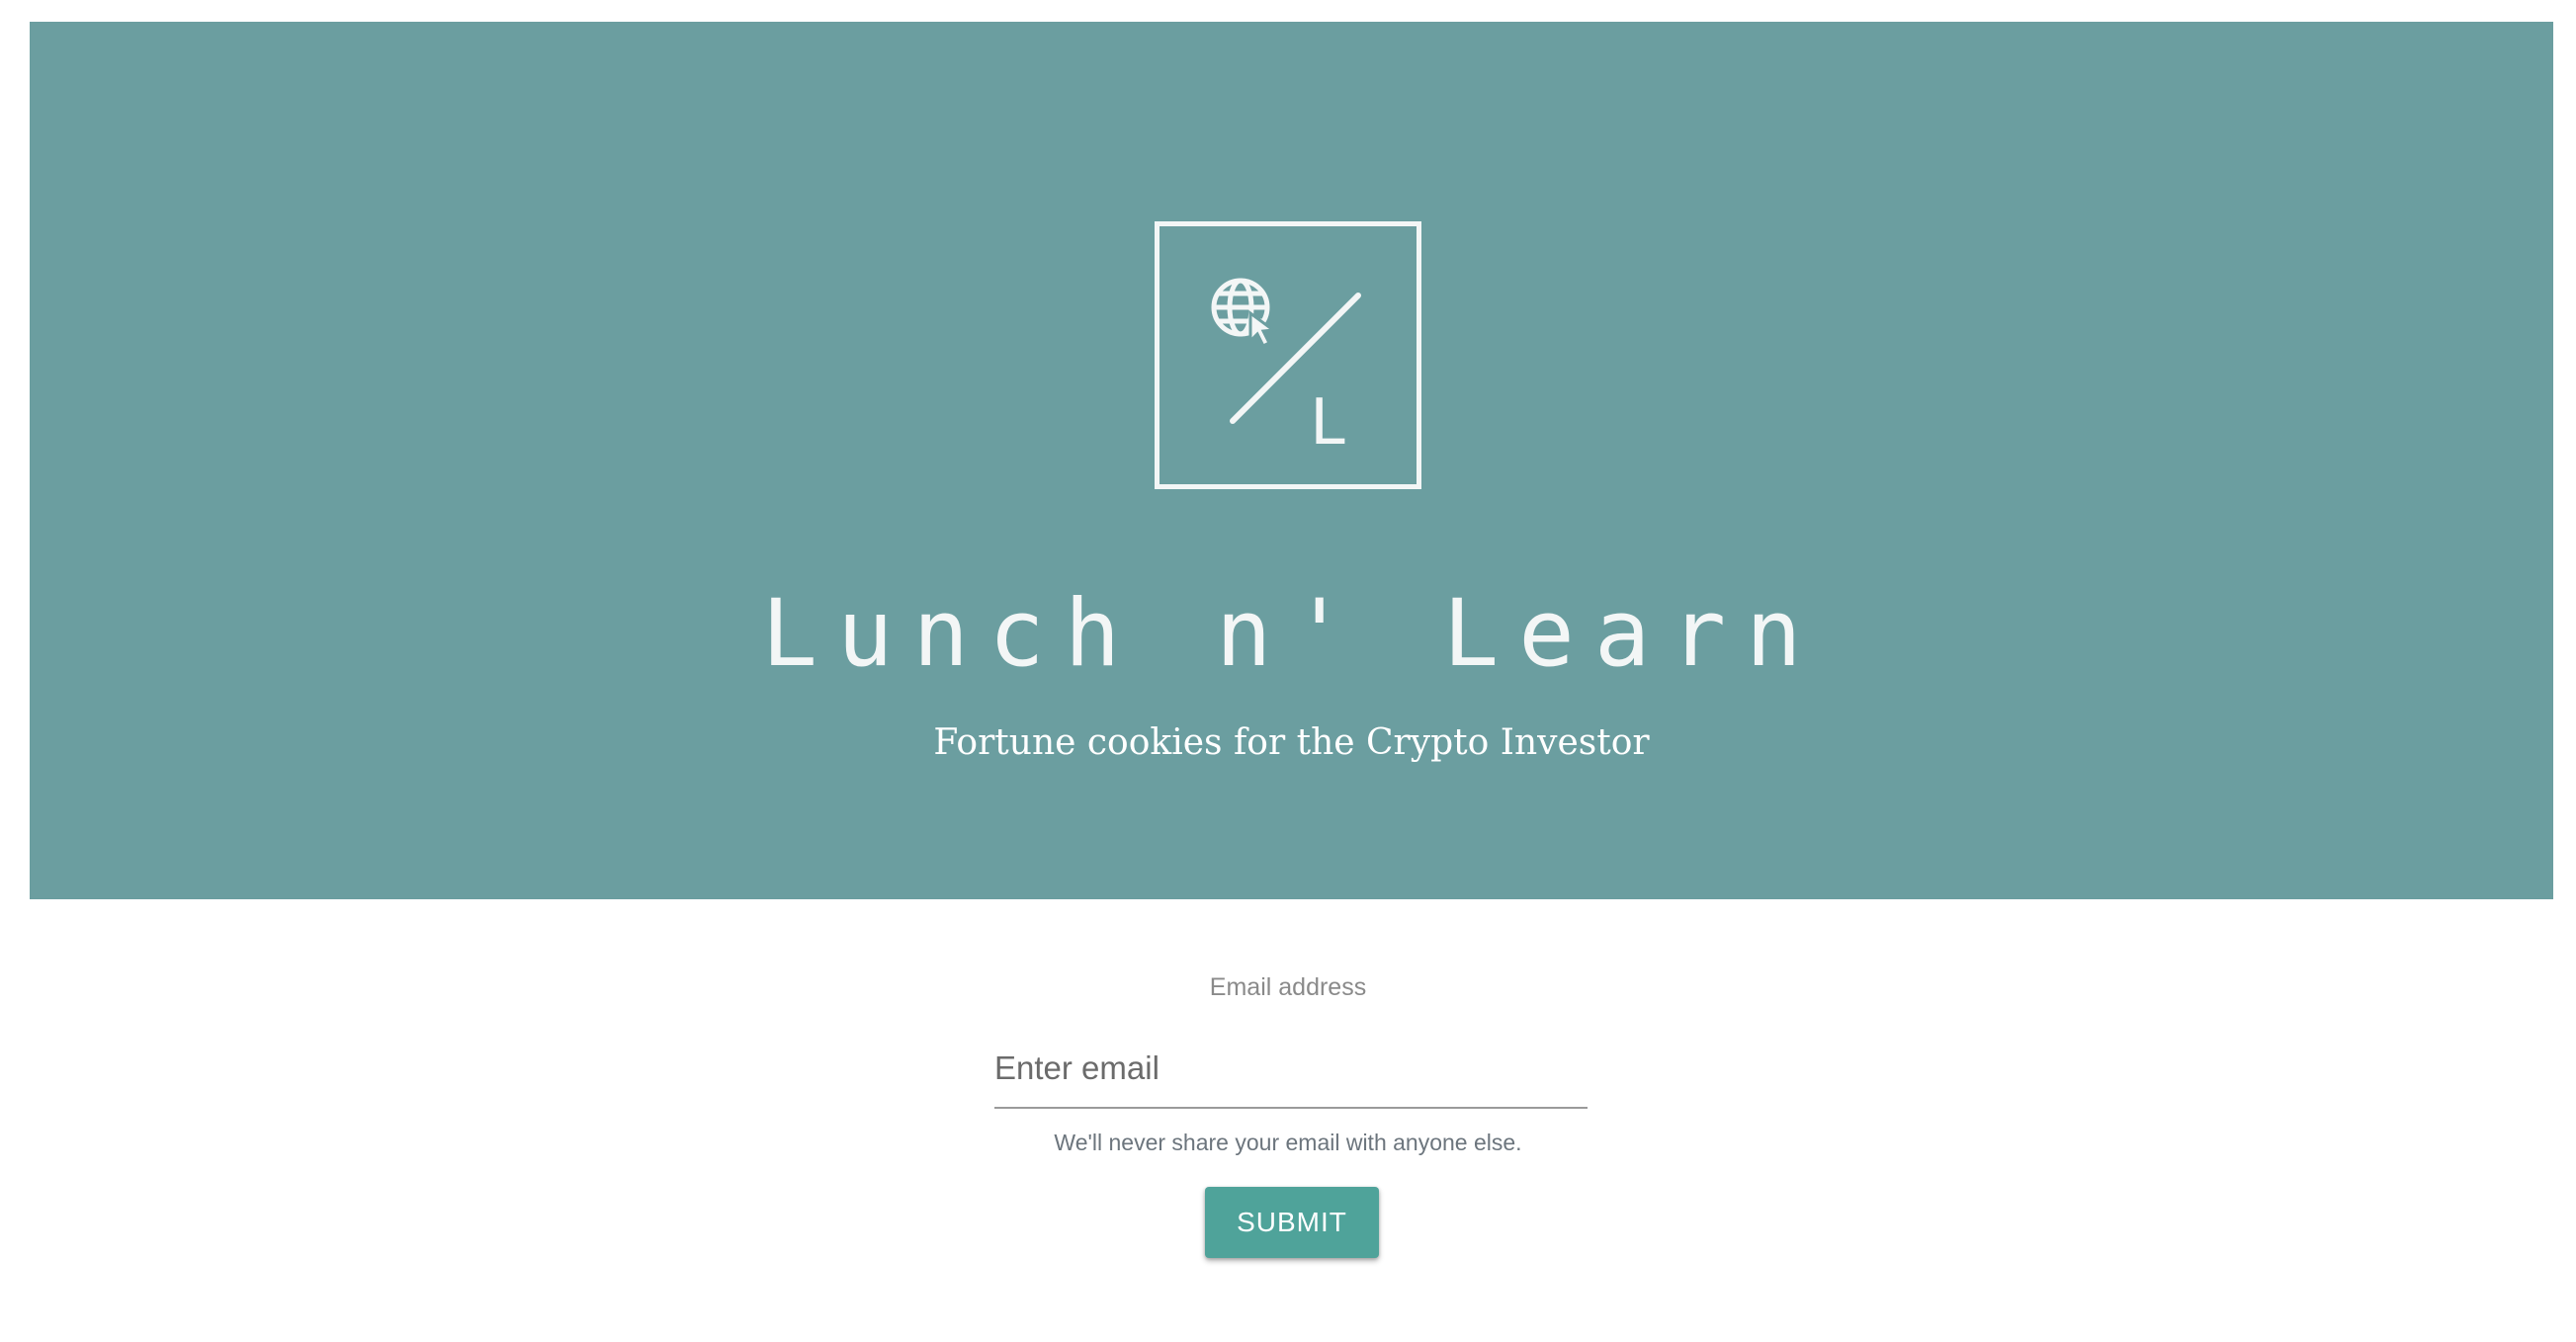 The width and height of the screenshot is (2576, 1342). What do you see at coordinates (1291, 743) in the screenshot?
I see `page-subtitle: Fortune cookies for the Crypto Investor` at bounding box center [1291, 743].